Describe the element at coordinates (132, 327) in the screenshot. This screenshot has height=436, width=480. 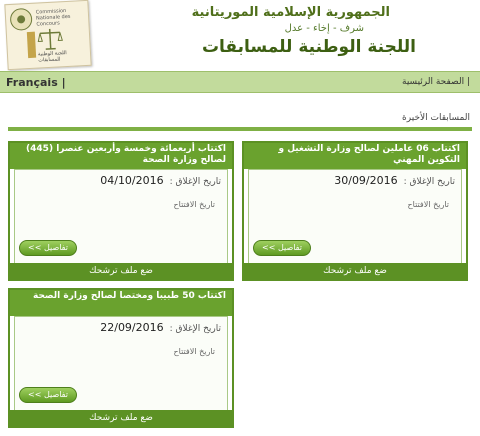
I see `closing-date-value: 22/09/2016` at that location.